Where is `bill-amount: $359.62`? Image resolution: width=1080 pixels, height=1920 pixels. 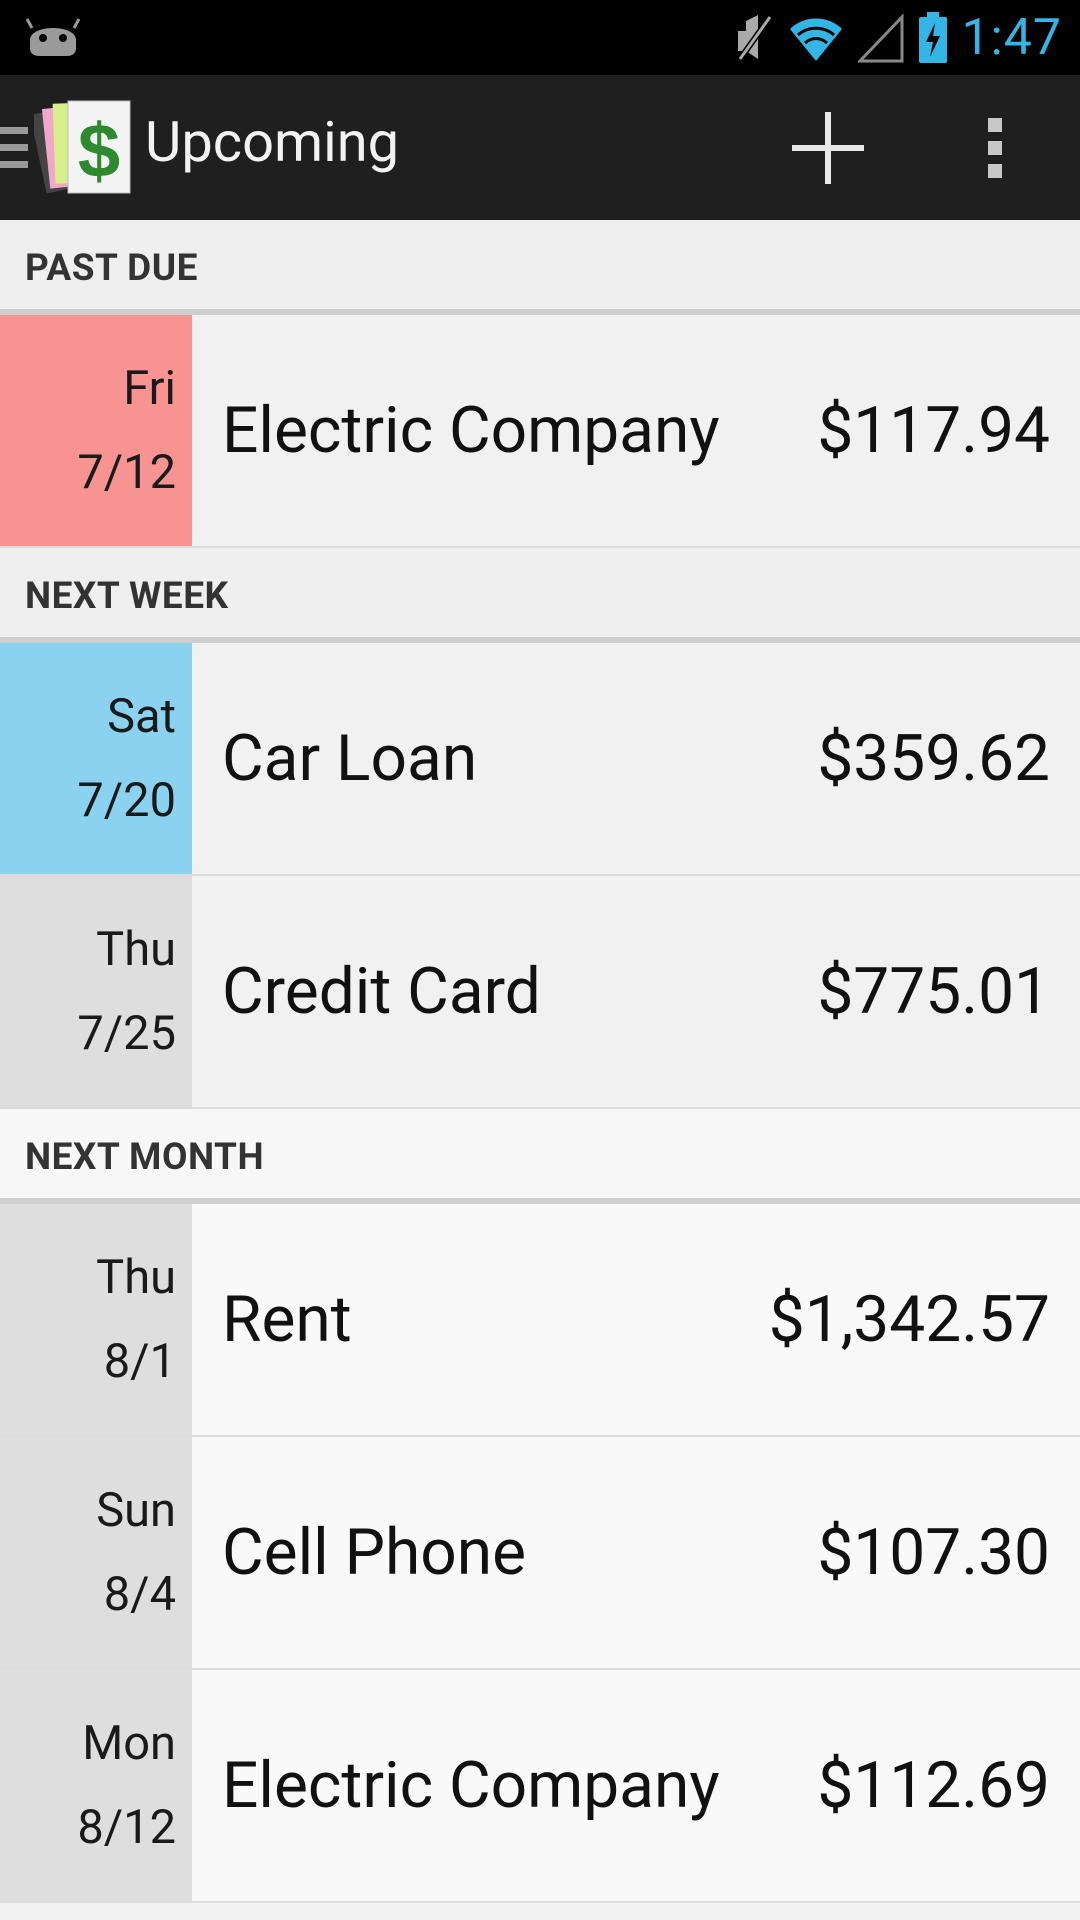 bill-amount: $359.62 is located at coordinates (933, 758).